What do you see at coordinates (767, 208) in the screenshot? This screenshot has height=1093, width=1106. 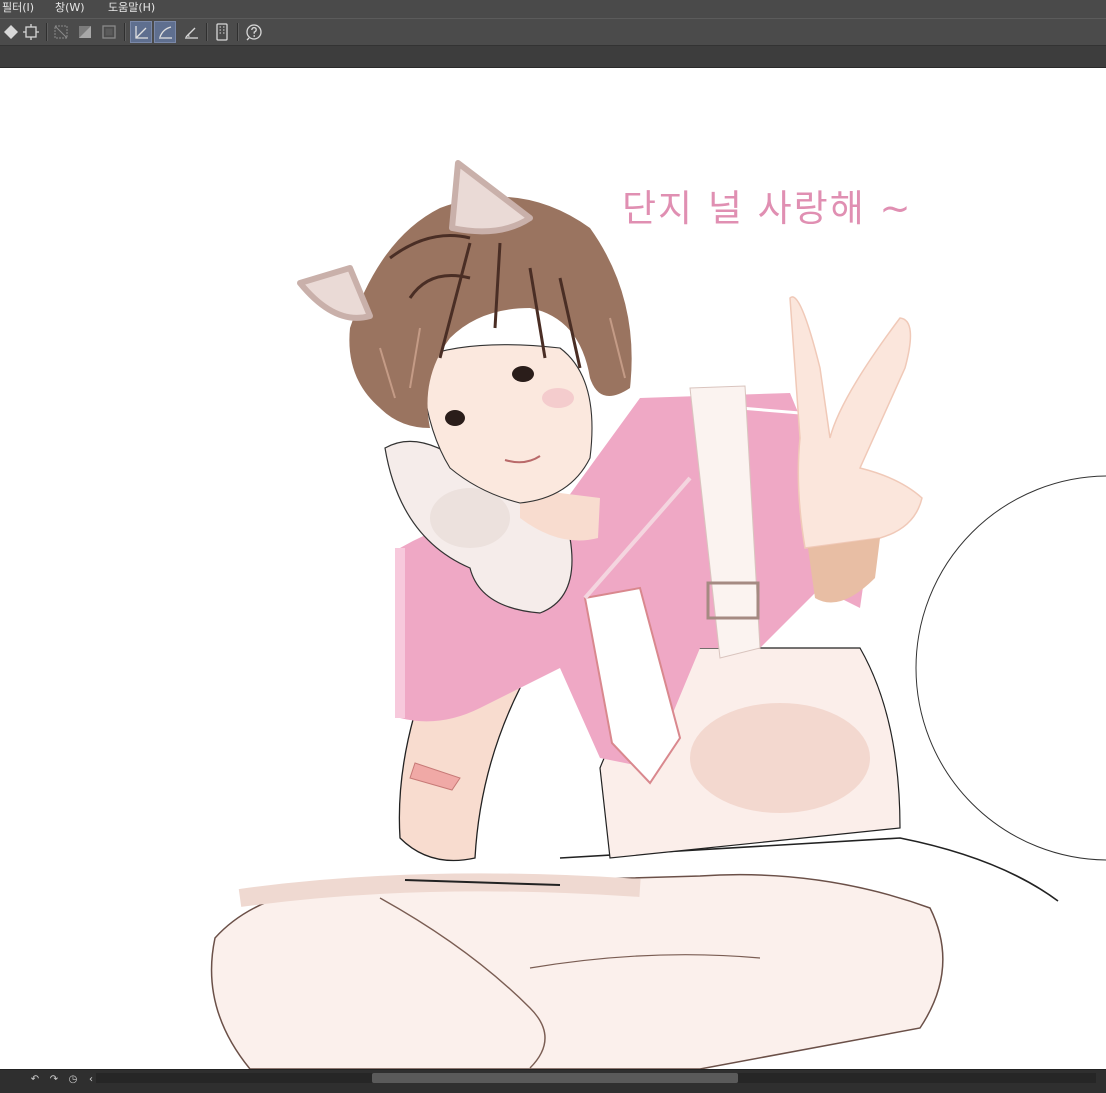 I see `handwritten-caption: 단지 널 사랑해 ~` at bounding box center [767, 208].